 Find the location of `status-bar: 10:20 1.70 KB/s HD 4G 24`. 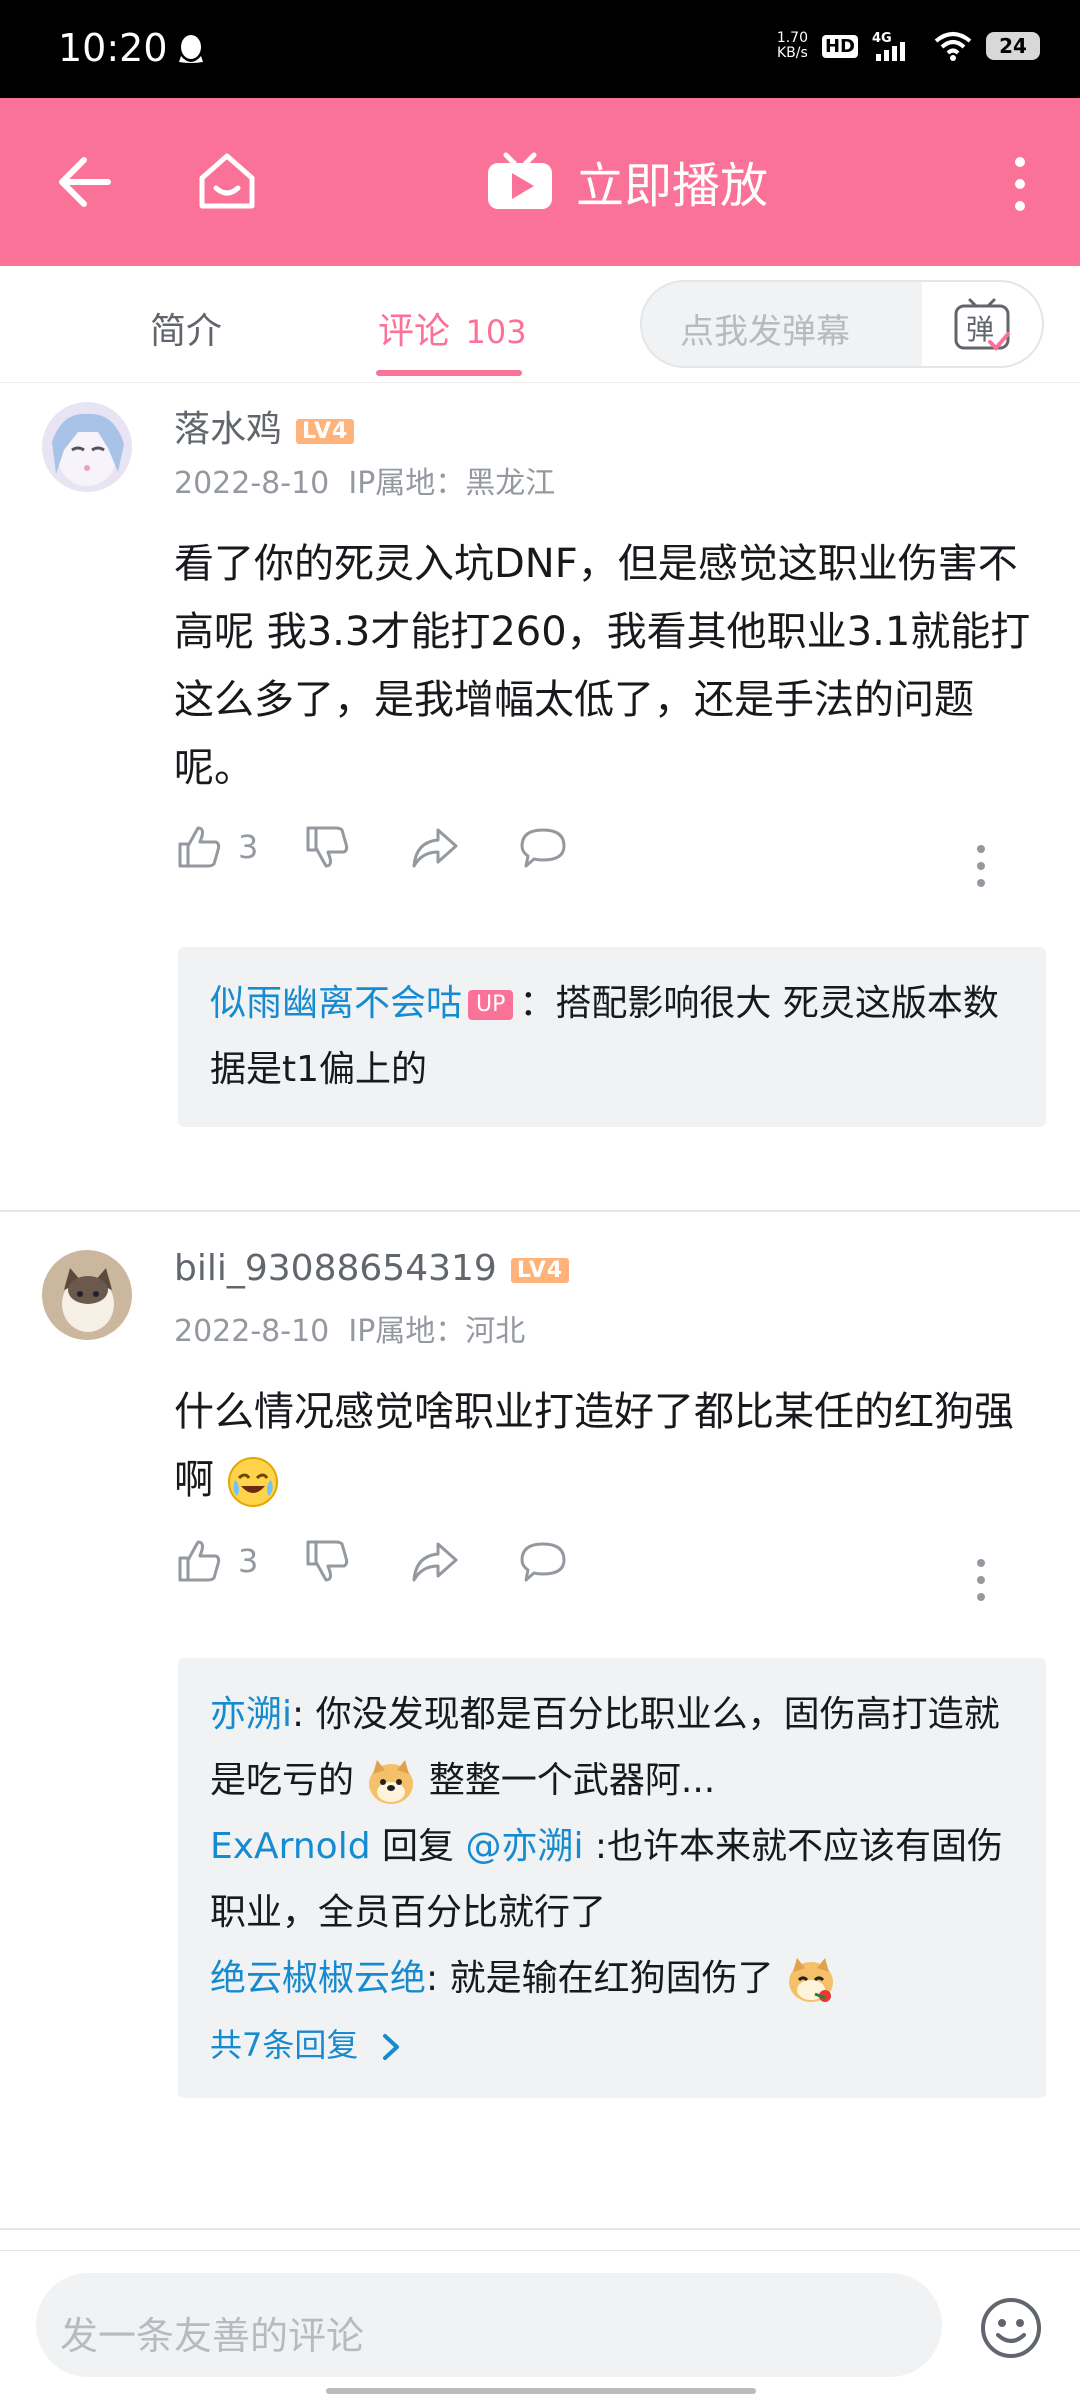

status-bar: 10:20 1.70 KB/s HD 4G 24 is located at coordinates (540, 49).